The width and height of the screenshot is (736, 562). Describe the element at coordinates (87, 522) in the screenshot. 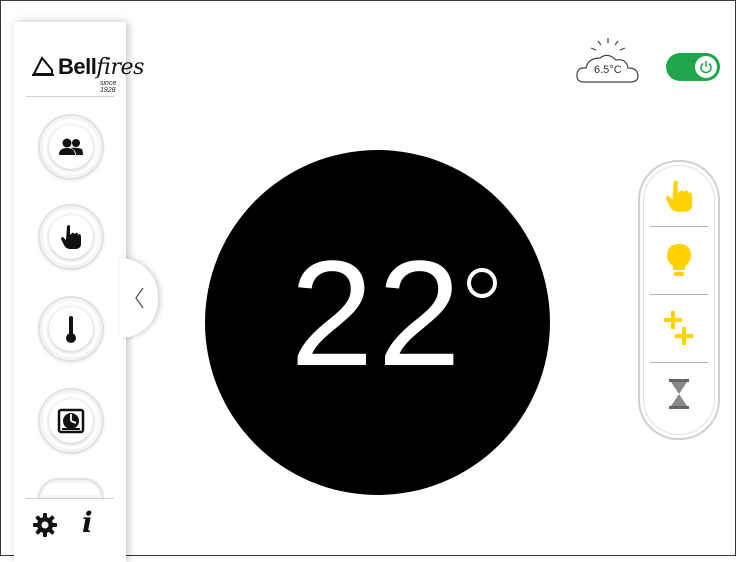

I see `info-icon: i` at that location.